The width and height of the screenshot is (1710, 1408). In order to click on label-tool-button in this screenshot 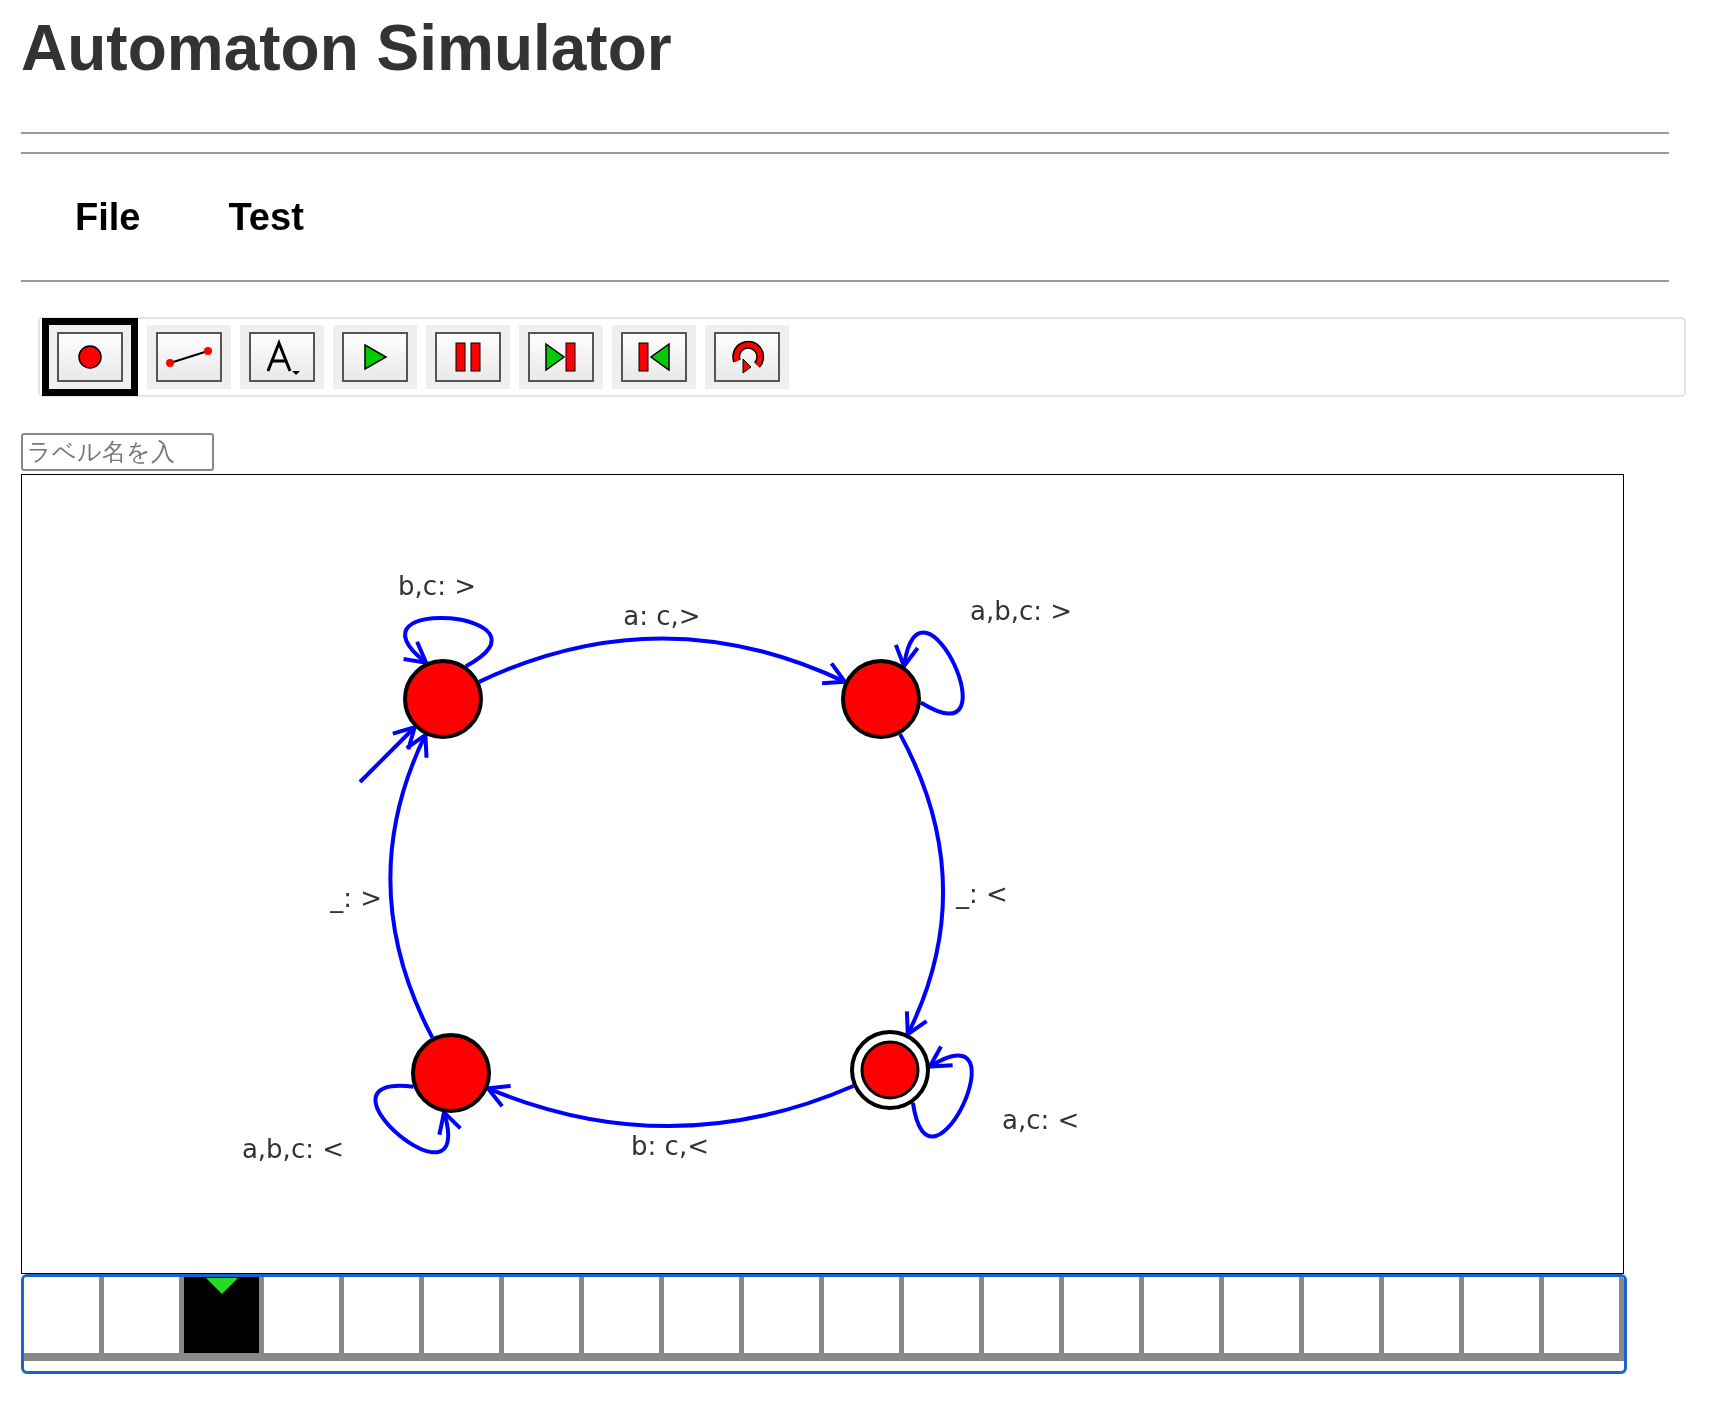, I will do `click(282, 357)`.